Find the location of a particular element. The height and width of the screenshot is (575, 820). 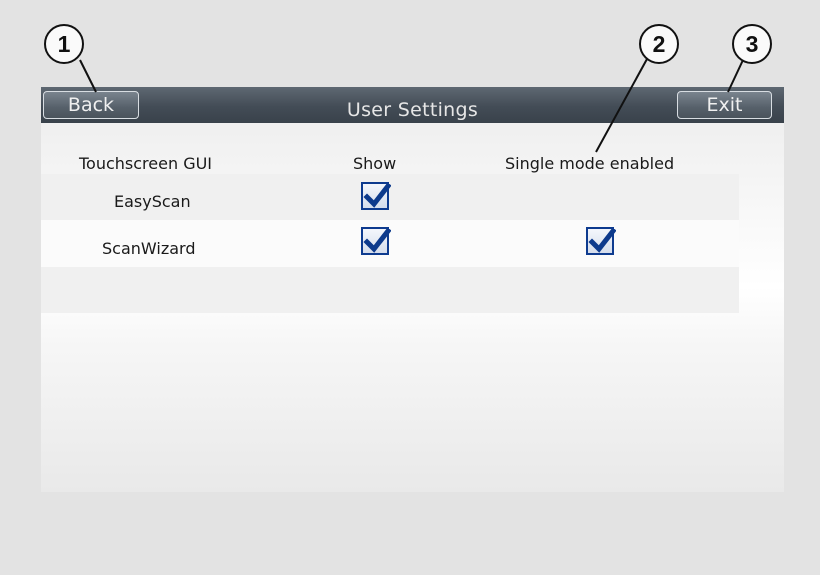

callout-marker-3: 3 is located at coordinates (752, 44).